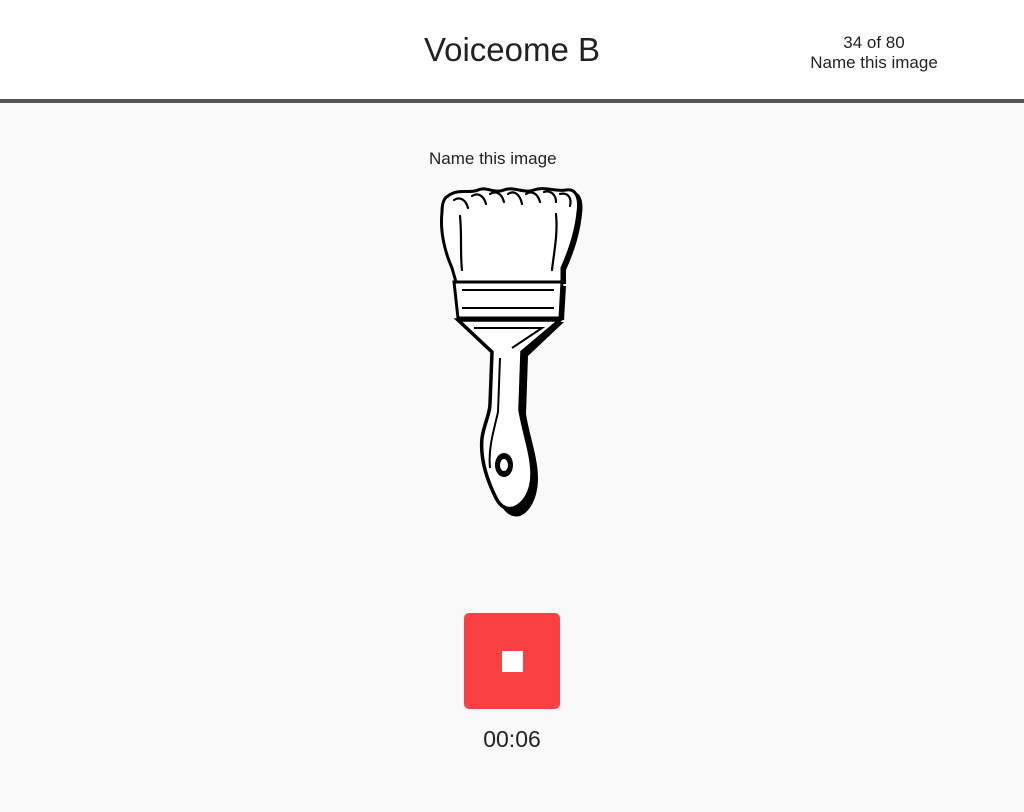 The image size is (1024, 812). I want to click on recording-timer: 00:06, so click(512, 739).